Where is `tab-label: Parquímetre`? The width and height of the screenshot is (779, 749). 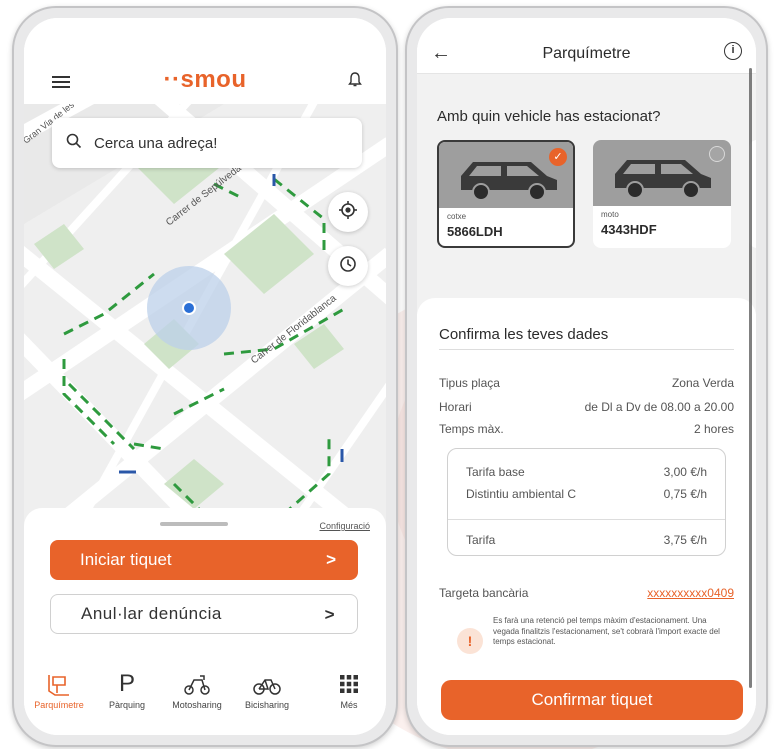 tab-label: Parquímetre is located at coordinates (59, 705).